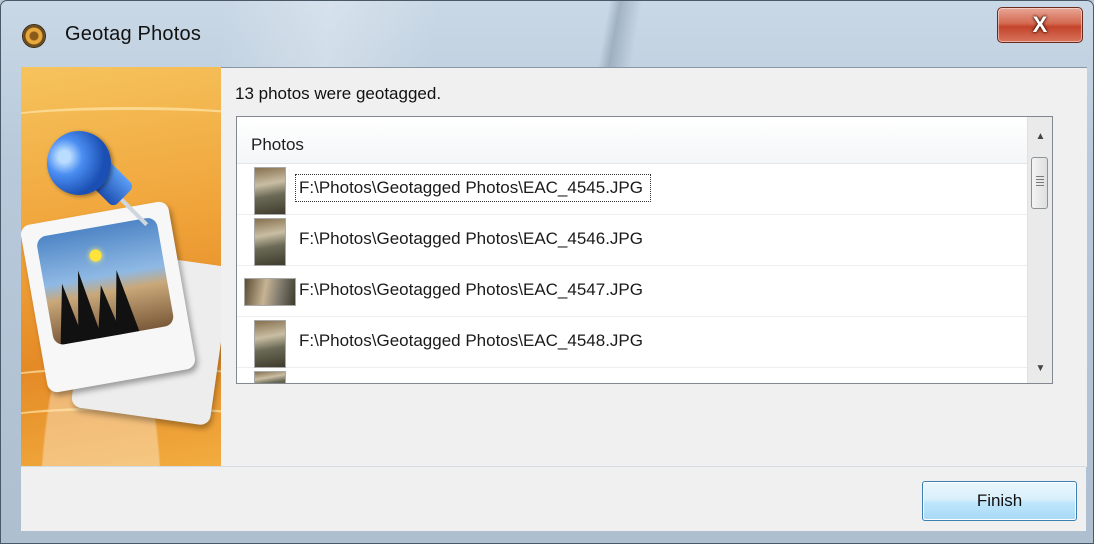  What do you see at coordinates (95, 255) in the screenshot?
I see `sun-icon` at bounding box center [95, 255].